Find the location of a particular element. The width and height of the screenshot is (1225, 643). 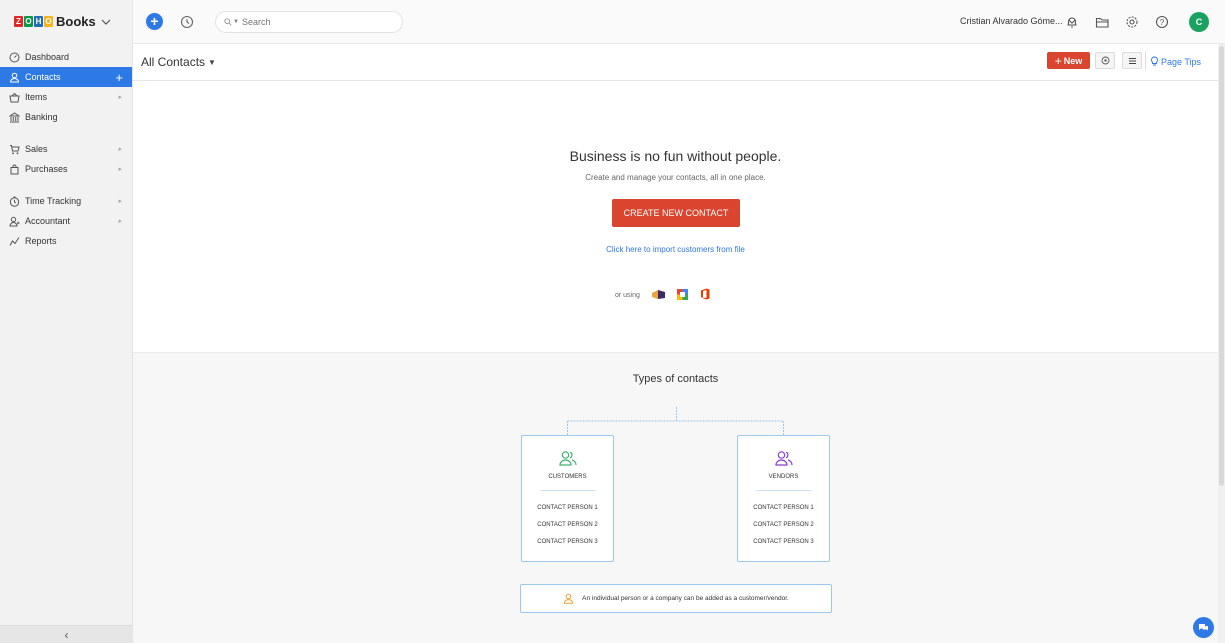

sidebar-item-label: Banking is located at coordinates (41, 117).